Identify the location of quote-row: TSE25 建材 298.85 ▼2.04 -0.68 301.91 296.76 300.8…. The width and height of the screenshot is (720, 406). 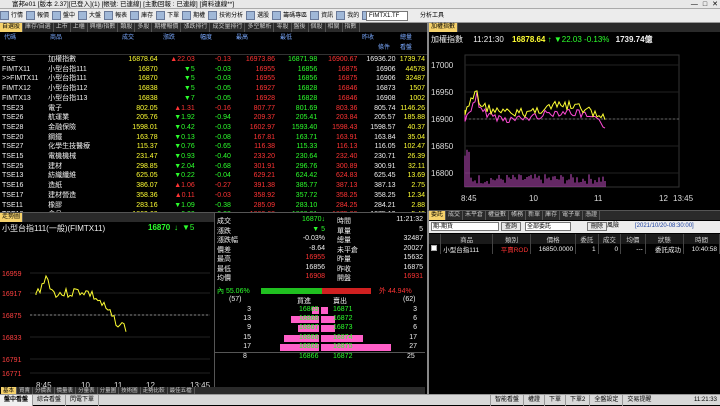
(213, 167).